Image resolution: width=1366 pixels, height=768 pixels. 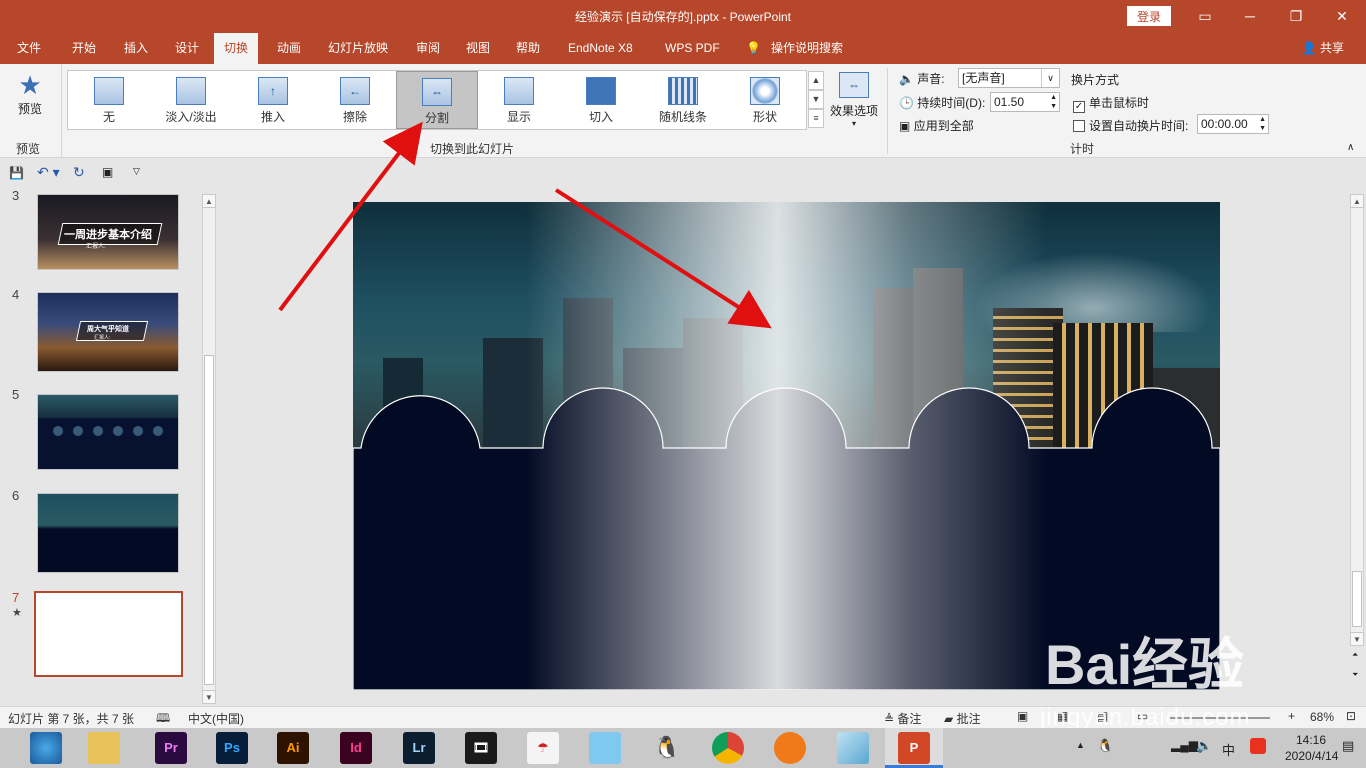 What do you see at coordinates (1357, 420) in the screenshot?
I see `slide-scrollbar: ▲ ▼` at bounding box center [1357, 420].